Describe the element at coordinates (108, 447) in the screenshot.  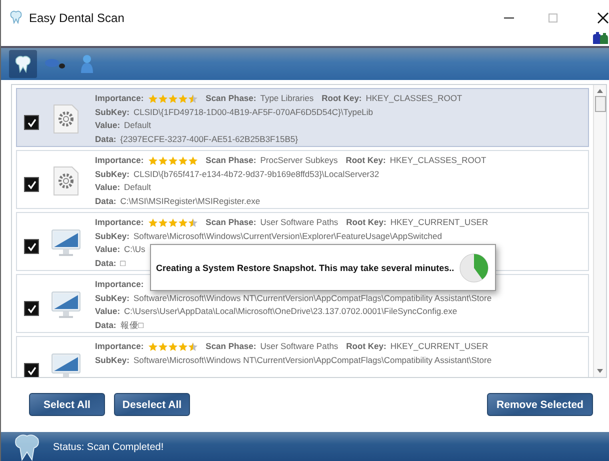
I see `status-text: Status: Scan Completed!` at that location.